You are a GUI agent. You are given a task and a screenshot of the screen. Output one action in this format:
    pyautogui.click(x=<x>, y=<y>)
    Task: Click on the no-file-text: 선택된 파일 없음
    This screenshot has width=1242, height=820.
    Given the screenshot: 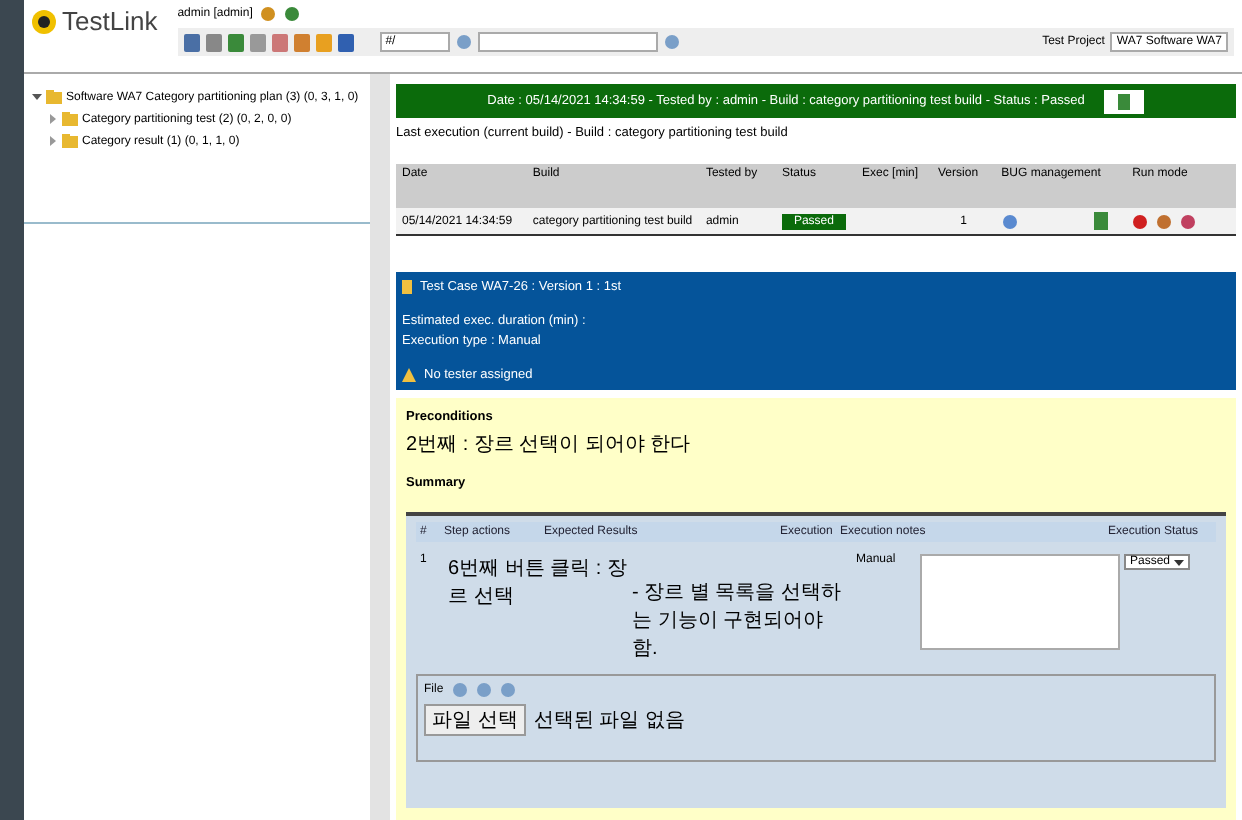 What is the action you would take?
    pyautogui.click(x=609, y=721)
    